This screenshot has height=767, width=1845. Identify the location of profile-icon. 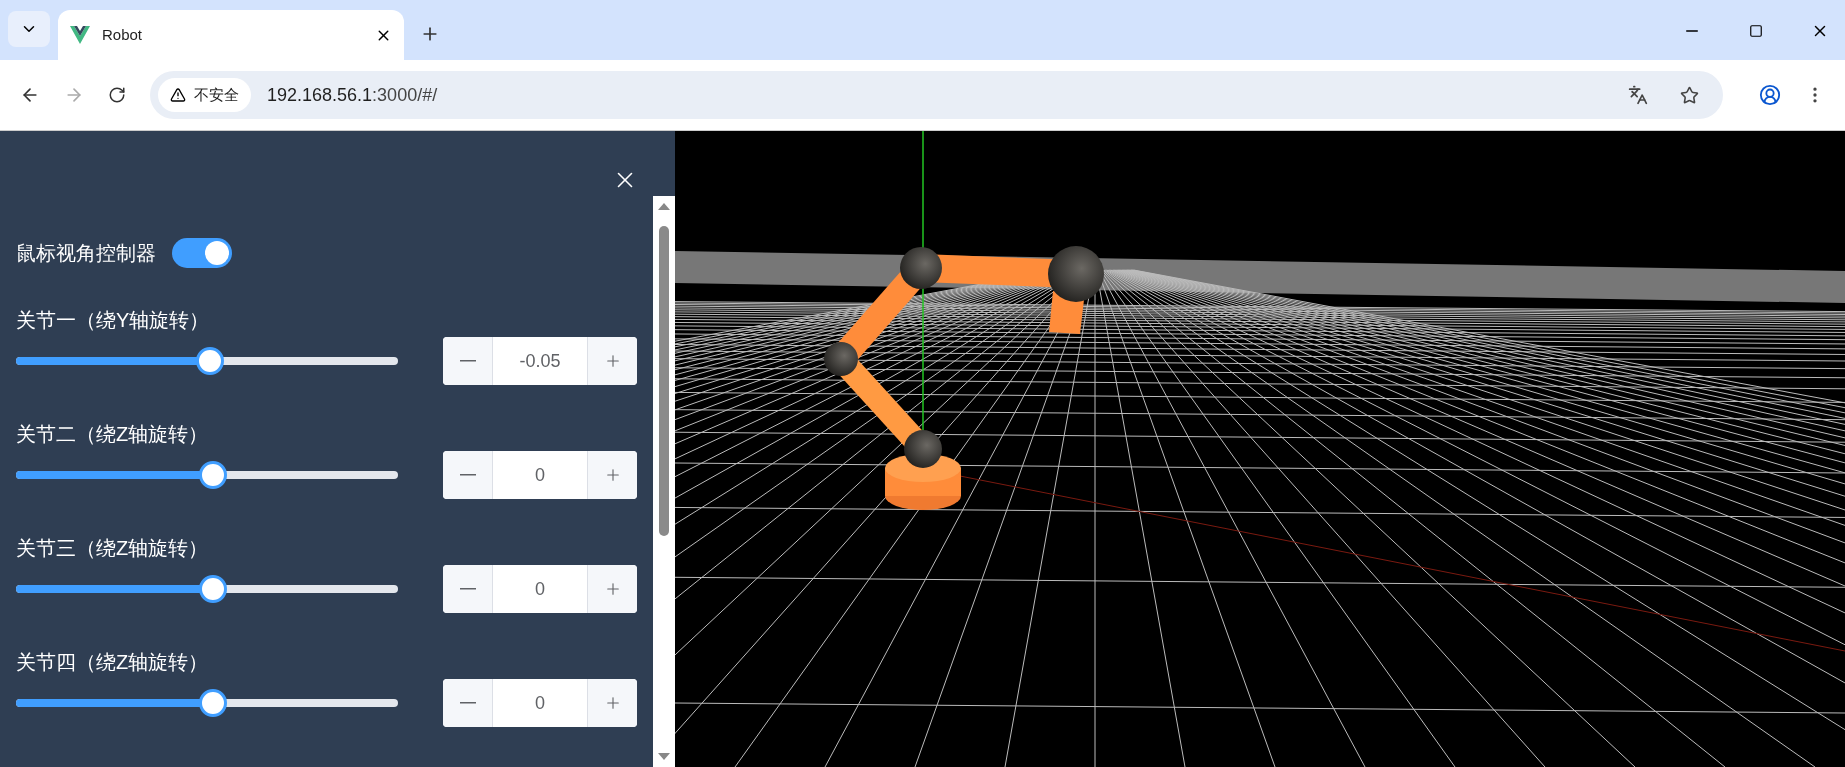
(1770, 95).